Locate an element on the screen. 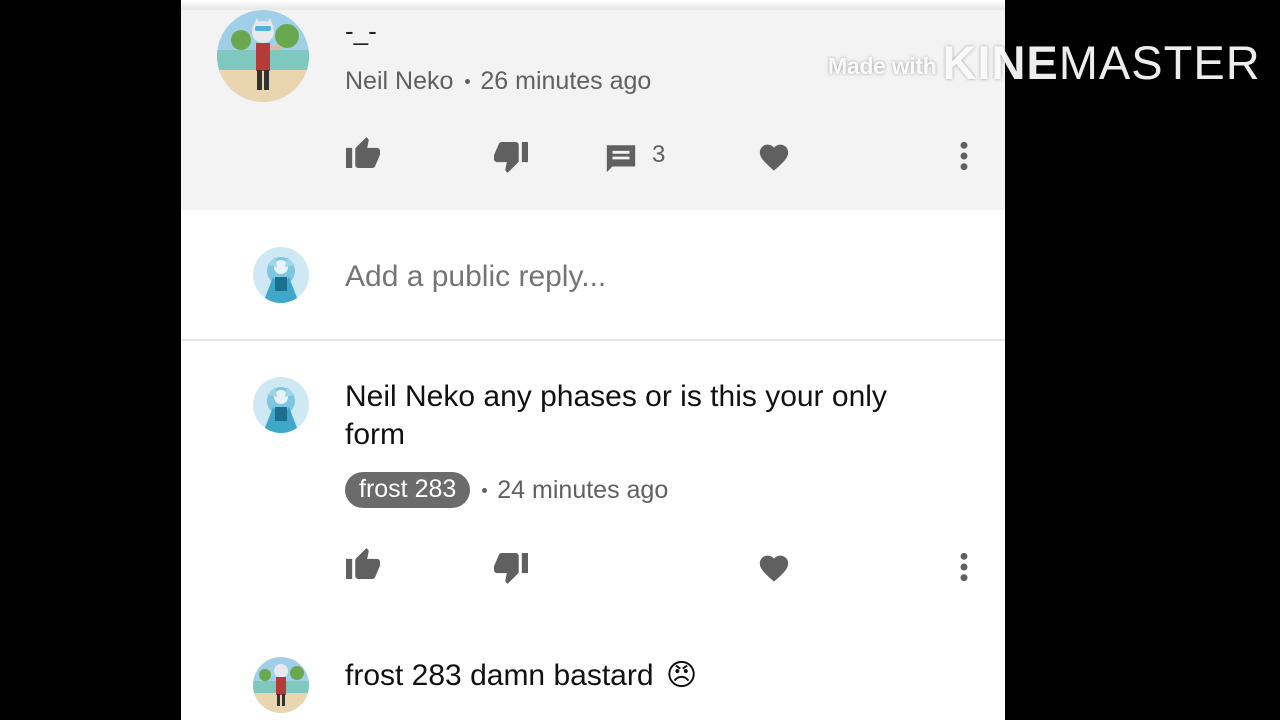  frost-283-avatar is located at coordinates (281, 405).